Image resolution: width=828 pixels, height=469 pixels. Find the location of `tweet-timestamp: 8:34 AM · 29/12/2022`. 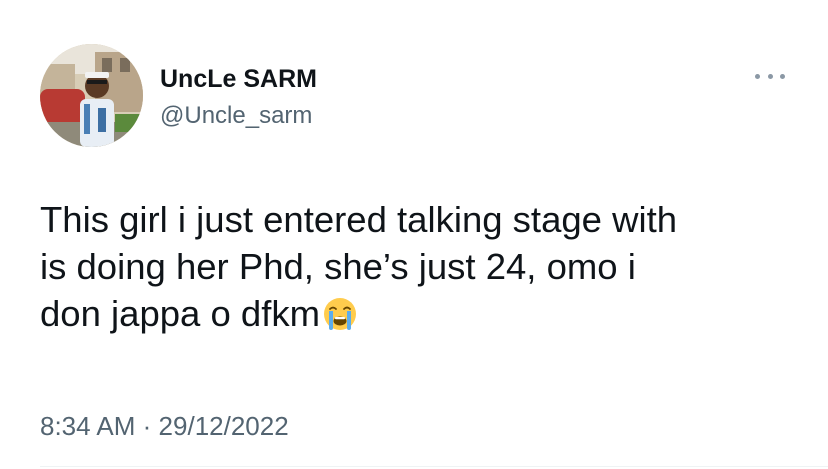

tweet-timestamp: 8:34 AM · 29/12/2022 is located at coordinates (164, 426).